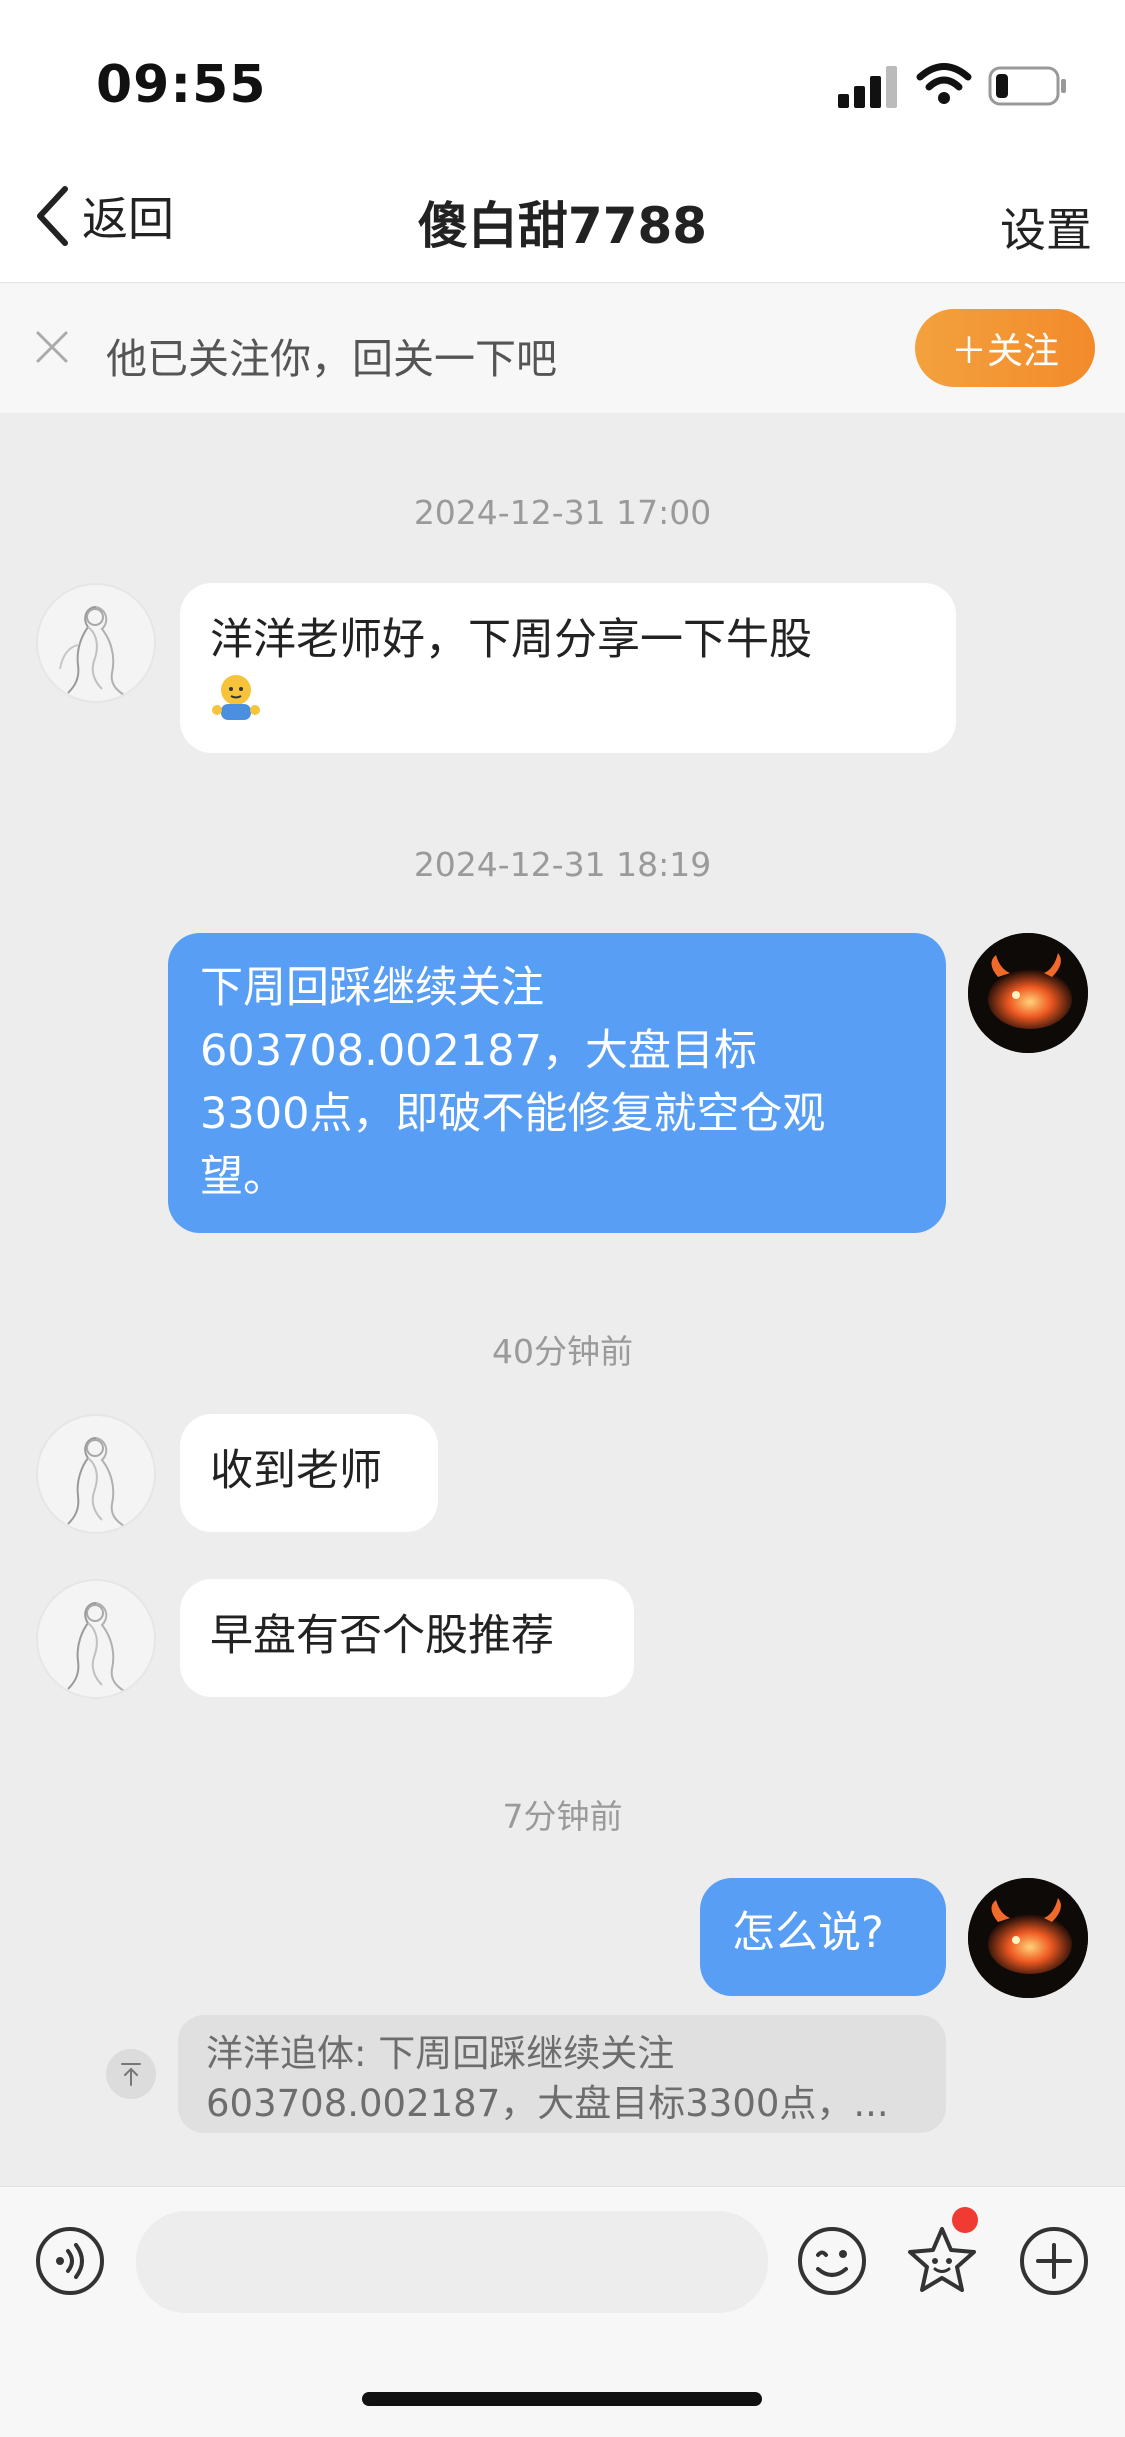 The width and height of the screenshot is (1125, 2437). What do you see at coordinates (1046, 227) in the screenshot?
I see `settings-button: 设置` at bounding box center [1046, 227].